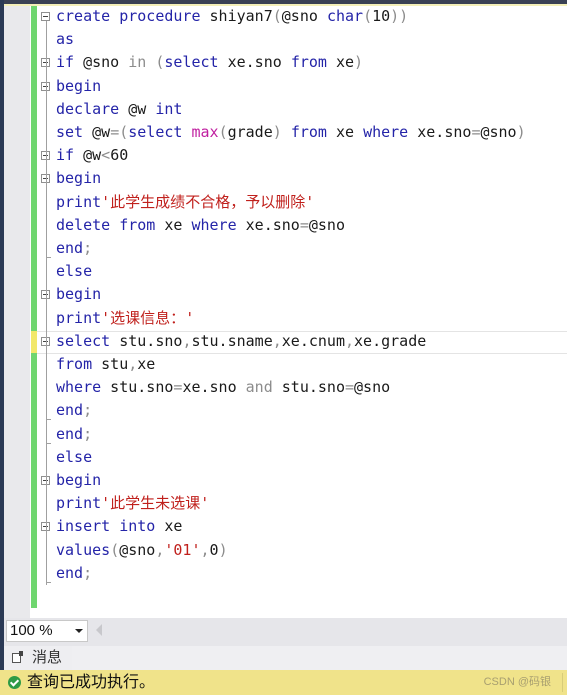 This screenshot has width=567, height=695. What do you see at coordinates (205, 132) in the screenshot?
I see `code-token: max` at bounding box center [205, 132].